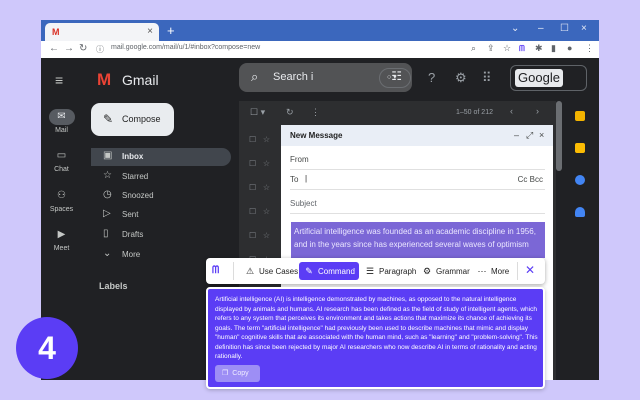  What do you see at coordinates (133, 156) in the screenshot?
I see `sidebar-item-label: Inbox` at bounding box center [133, 156].